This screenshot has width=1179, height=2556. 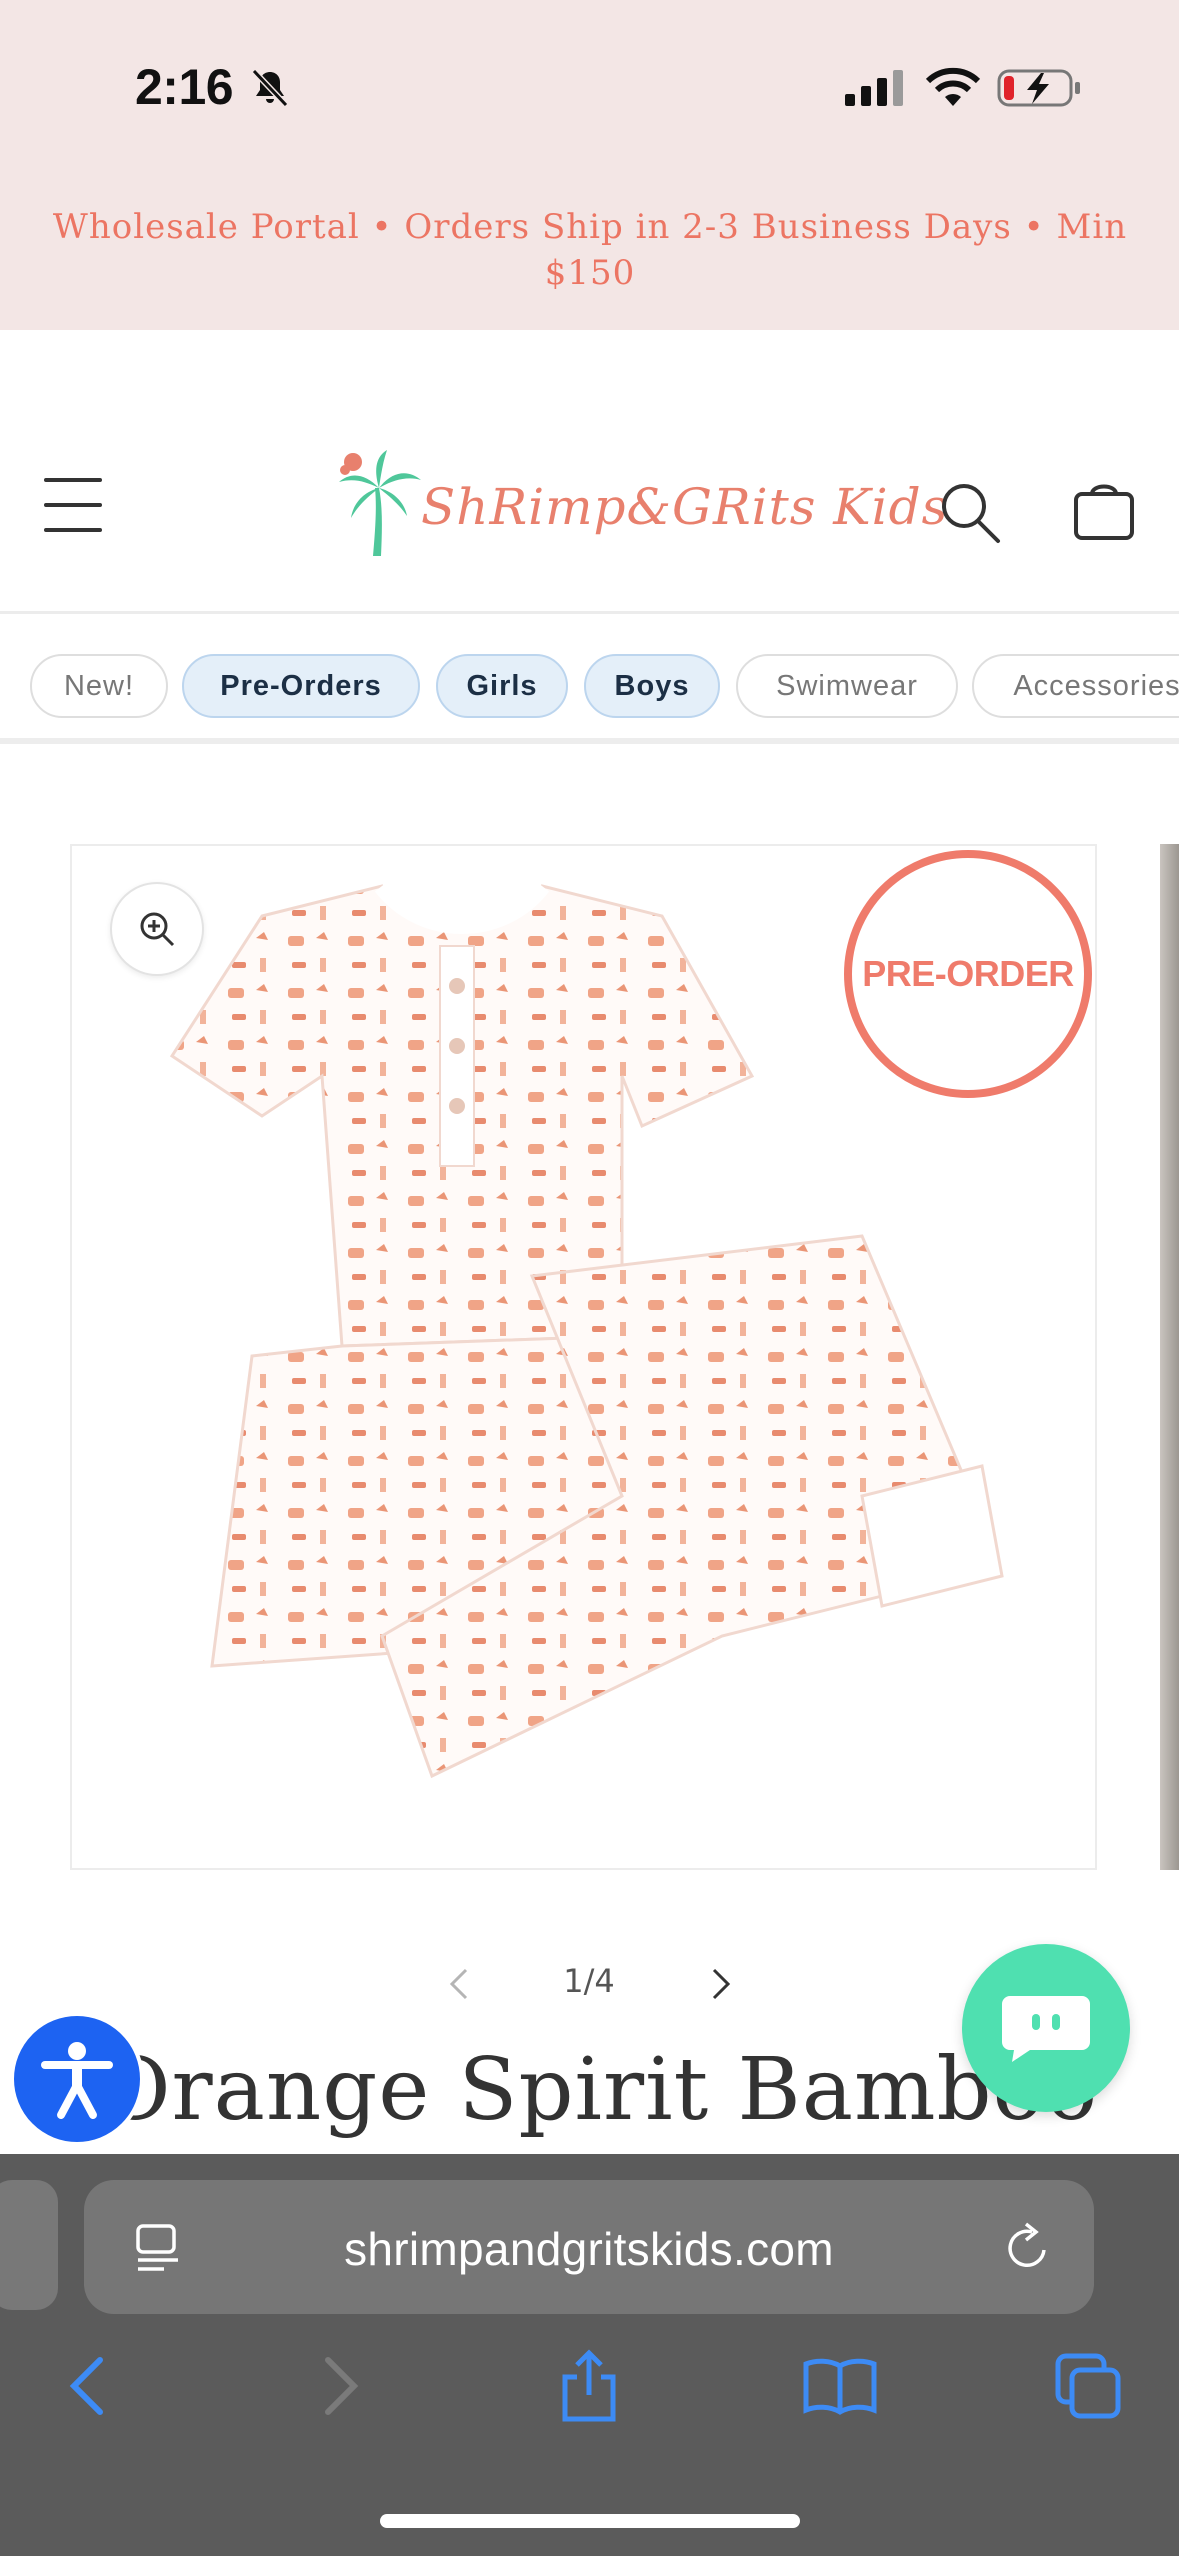 What do you see at coordinates (970, 512) in the screenshot?
I see `search-icon` at bounding box center [970, 512].